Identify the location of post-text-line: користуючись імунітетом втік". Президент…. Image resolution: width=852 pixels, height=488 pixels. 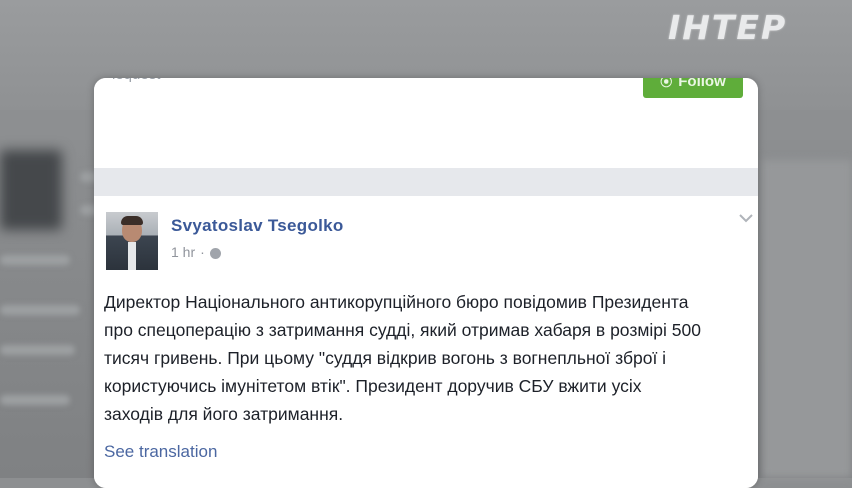
(373, 386).